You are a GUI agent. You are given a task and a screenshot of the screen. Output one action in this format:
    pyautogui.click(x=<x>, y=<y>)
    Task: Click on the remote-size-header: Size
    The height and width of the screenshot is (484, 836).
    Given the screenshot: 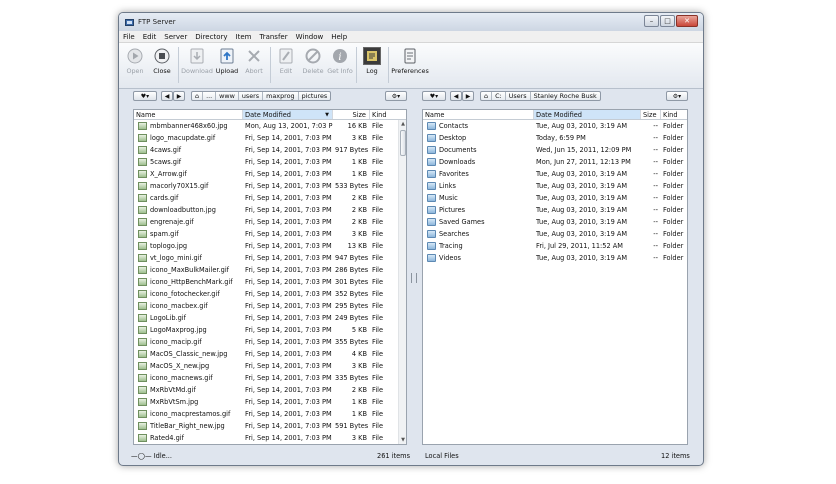 What is the action you would take?
    pyautogui.click(x=351, y=114)
    